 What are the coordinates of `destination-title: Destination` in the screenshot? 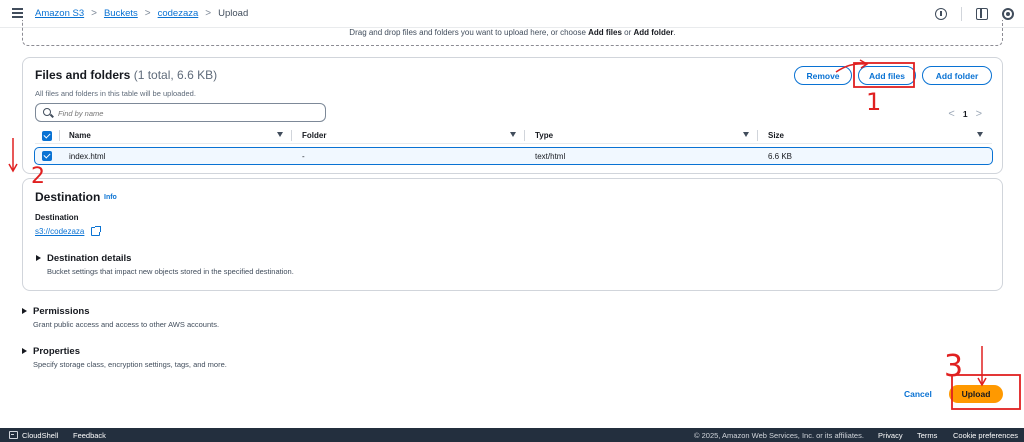 It's located at (68, 197).